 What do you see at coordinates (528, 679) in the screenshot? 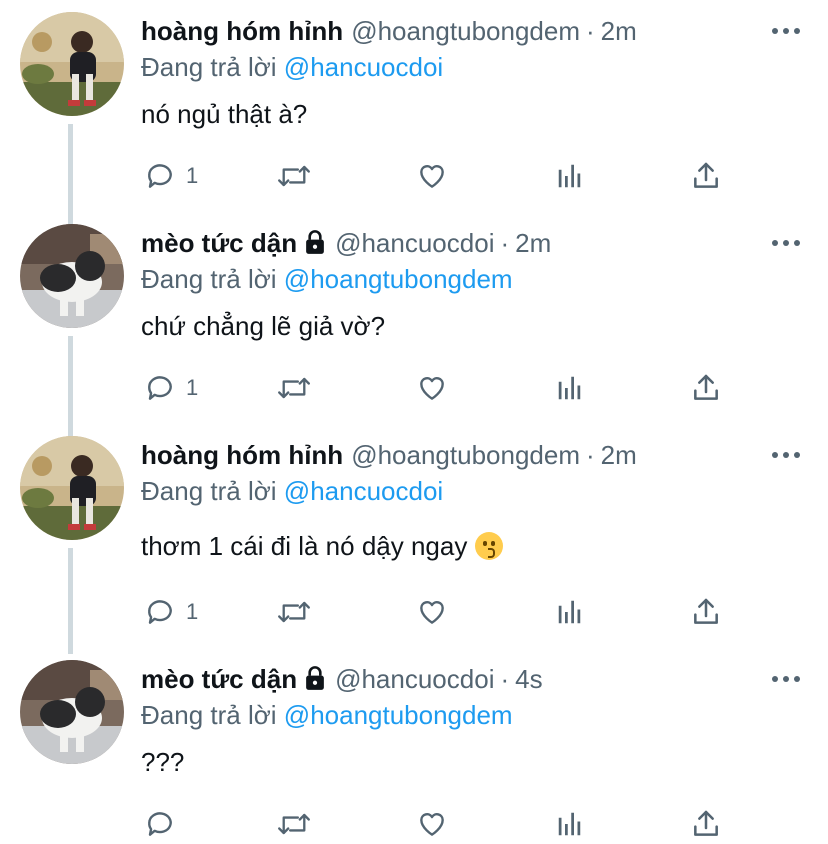
I see `timestamp: 4s` at bounding box center [528, 679].